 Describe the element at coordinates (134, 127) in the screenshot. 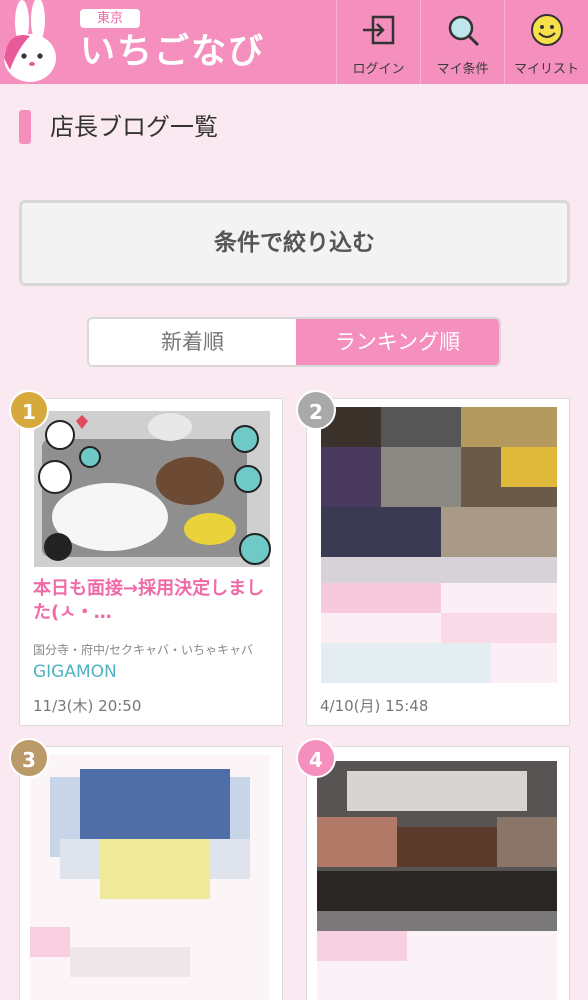

I see `page-title: 店長ブログ一覧` at that location.